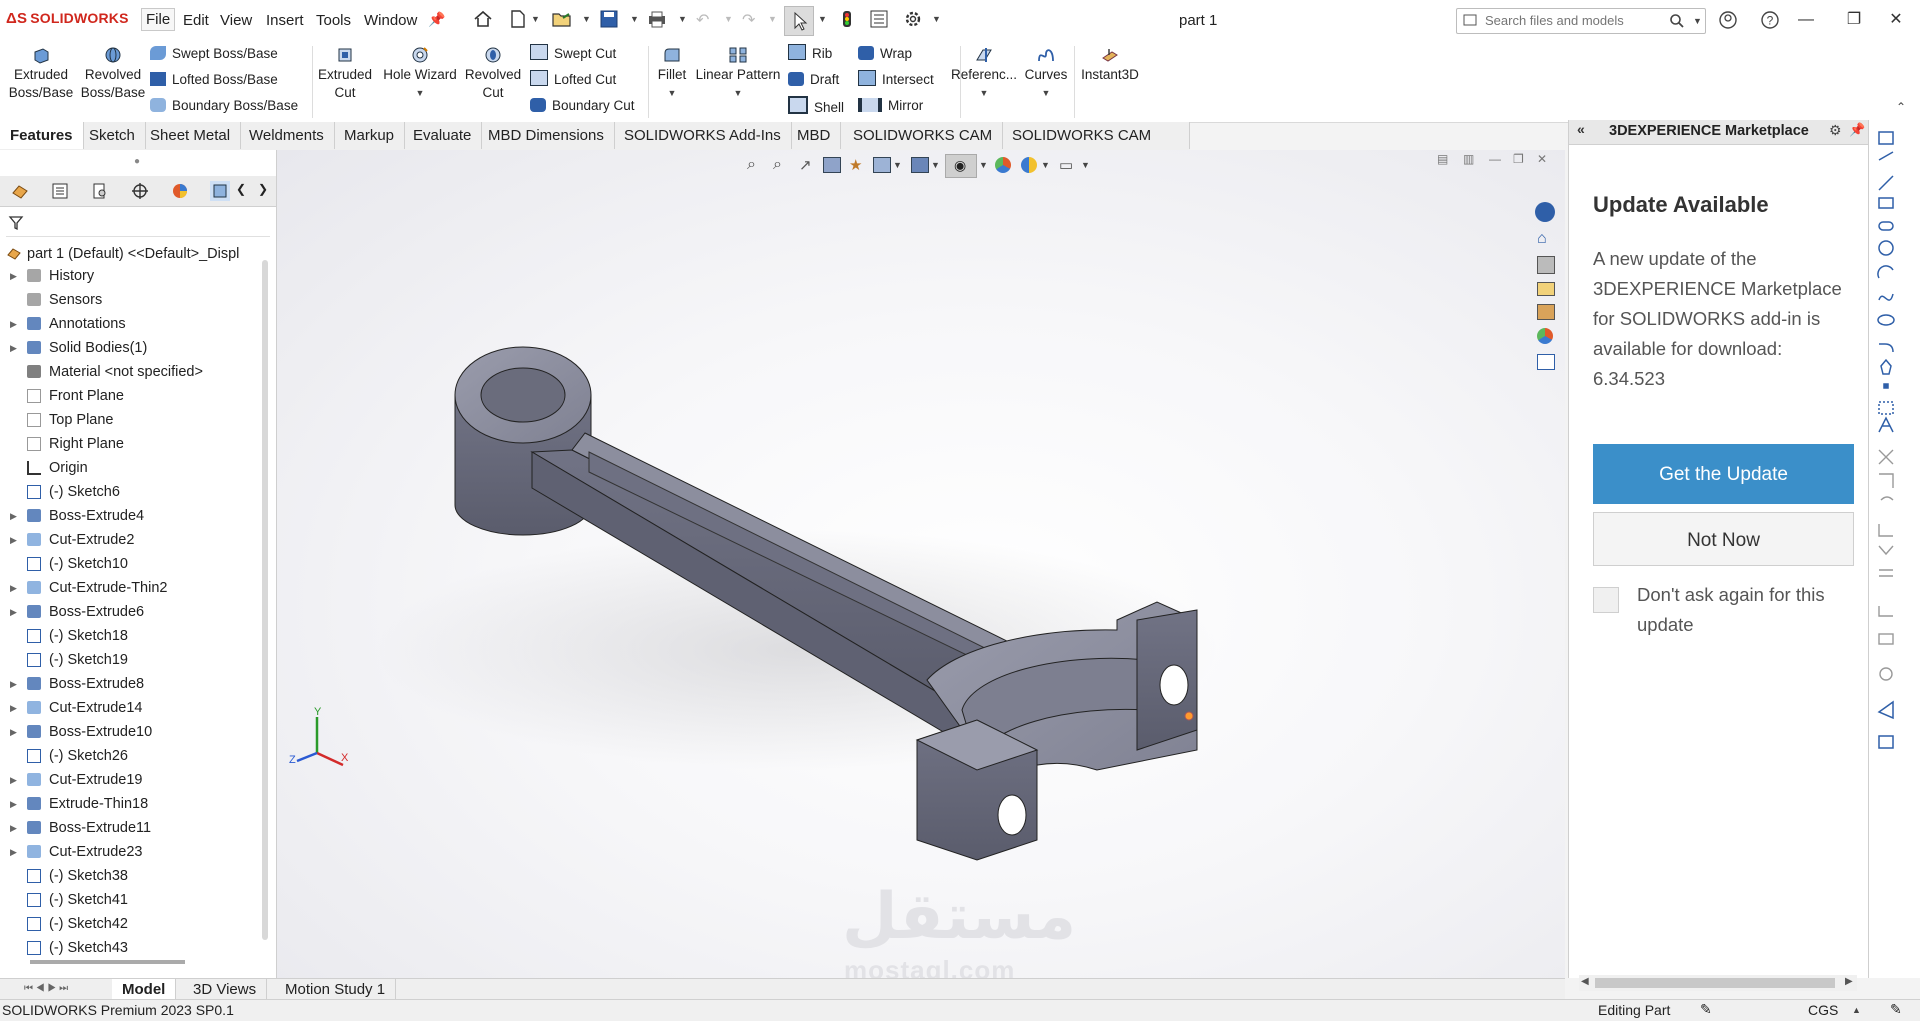 The image size is (1920, 1021). Describe the element at coordinates (224, 106) in the screenshot. I see `boundary-boss-button: Boundary Boss/Base` at that location.